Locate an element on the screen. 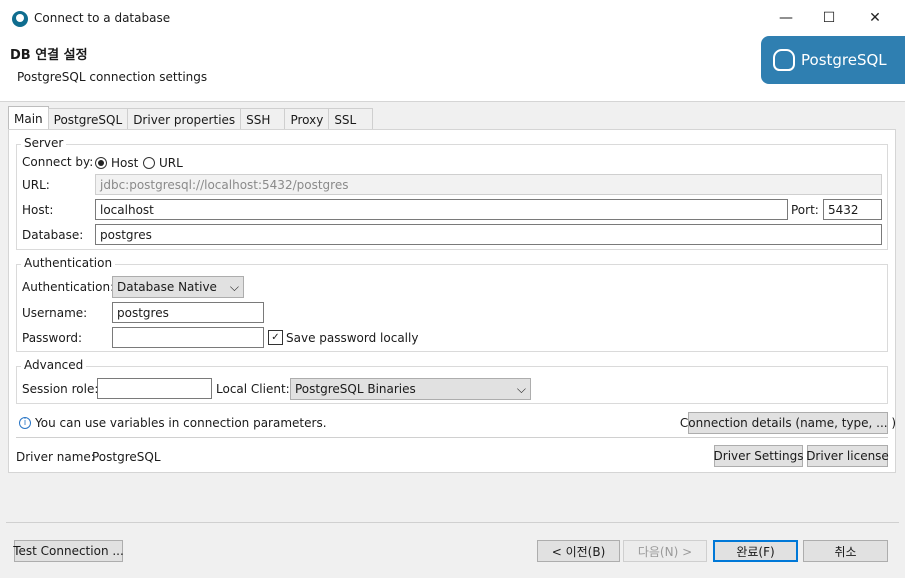  tab-proxy: Proxy is located at coordinates (307, 119).